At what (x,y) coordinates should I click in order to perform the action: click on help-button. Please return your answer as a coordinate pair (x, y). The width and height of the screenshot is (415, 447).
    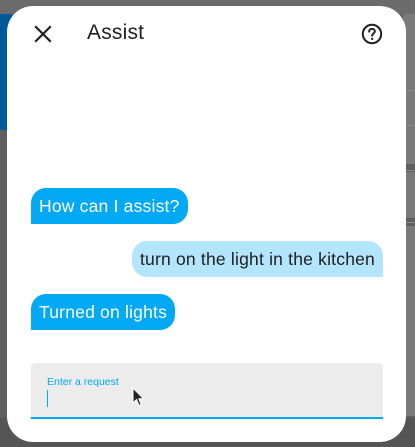
    Looking at the image, I should click on (372, 34).